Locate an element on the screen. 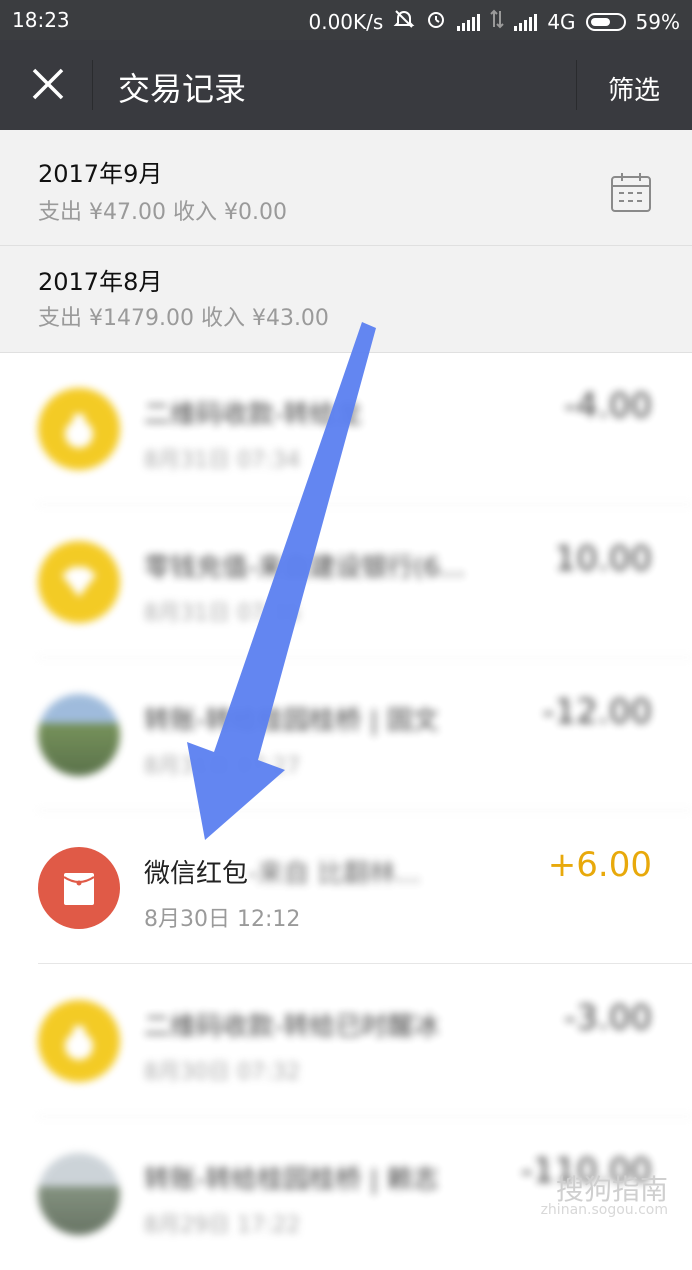 This screenshot has width=692, height=1270. transaction-row: 零钱充值-来自建设银行(6... 8月31日 07:36 10.00 is located at coordinates (346, 581).